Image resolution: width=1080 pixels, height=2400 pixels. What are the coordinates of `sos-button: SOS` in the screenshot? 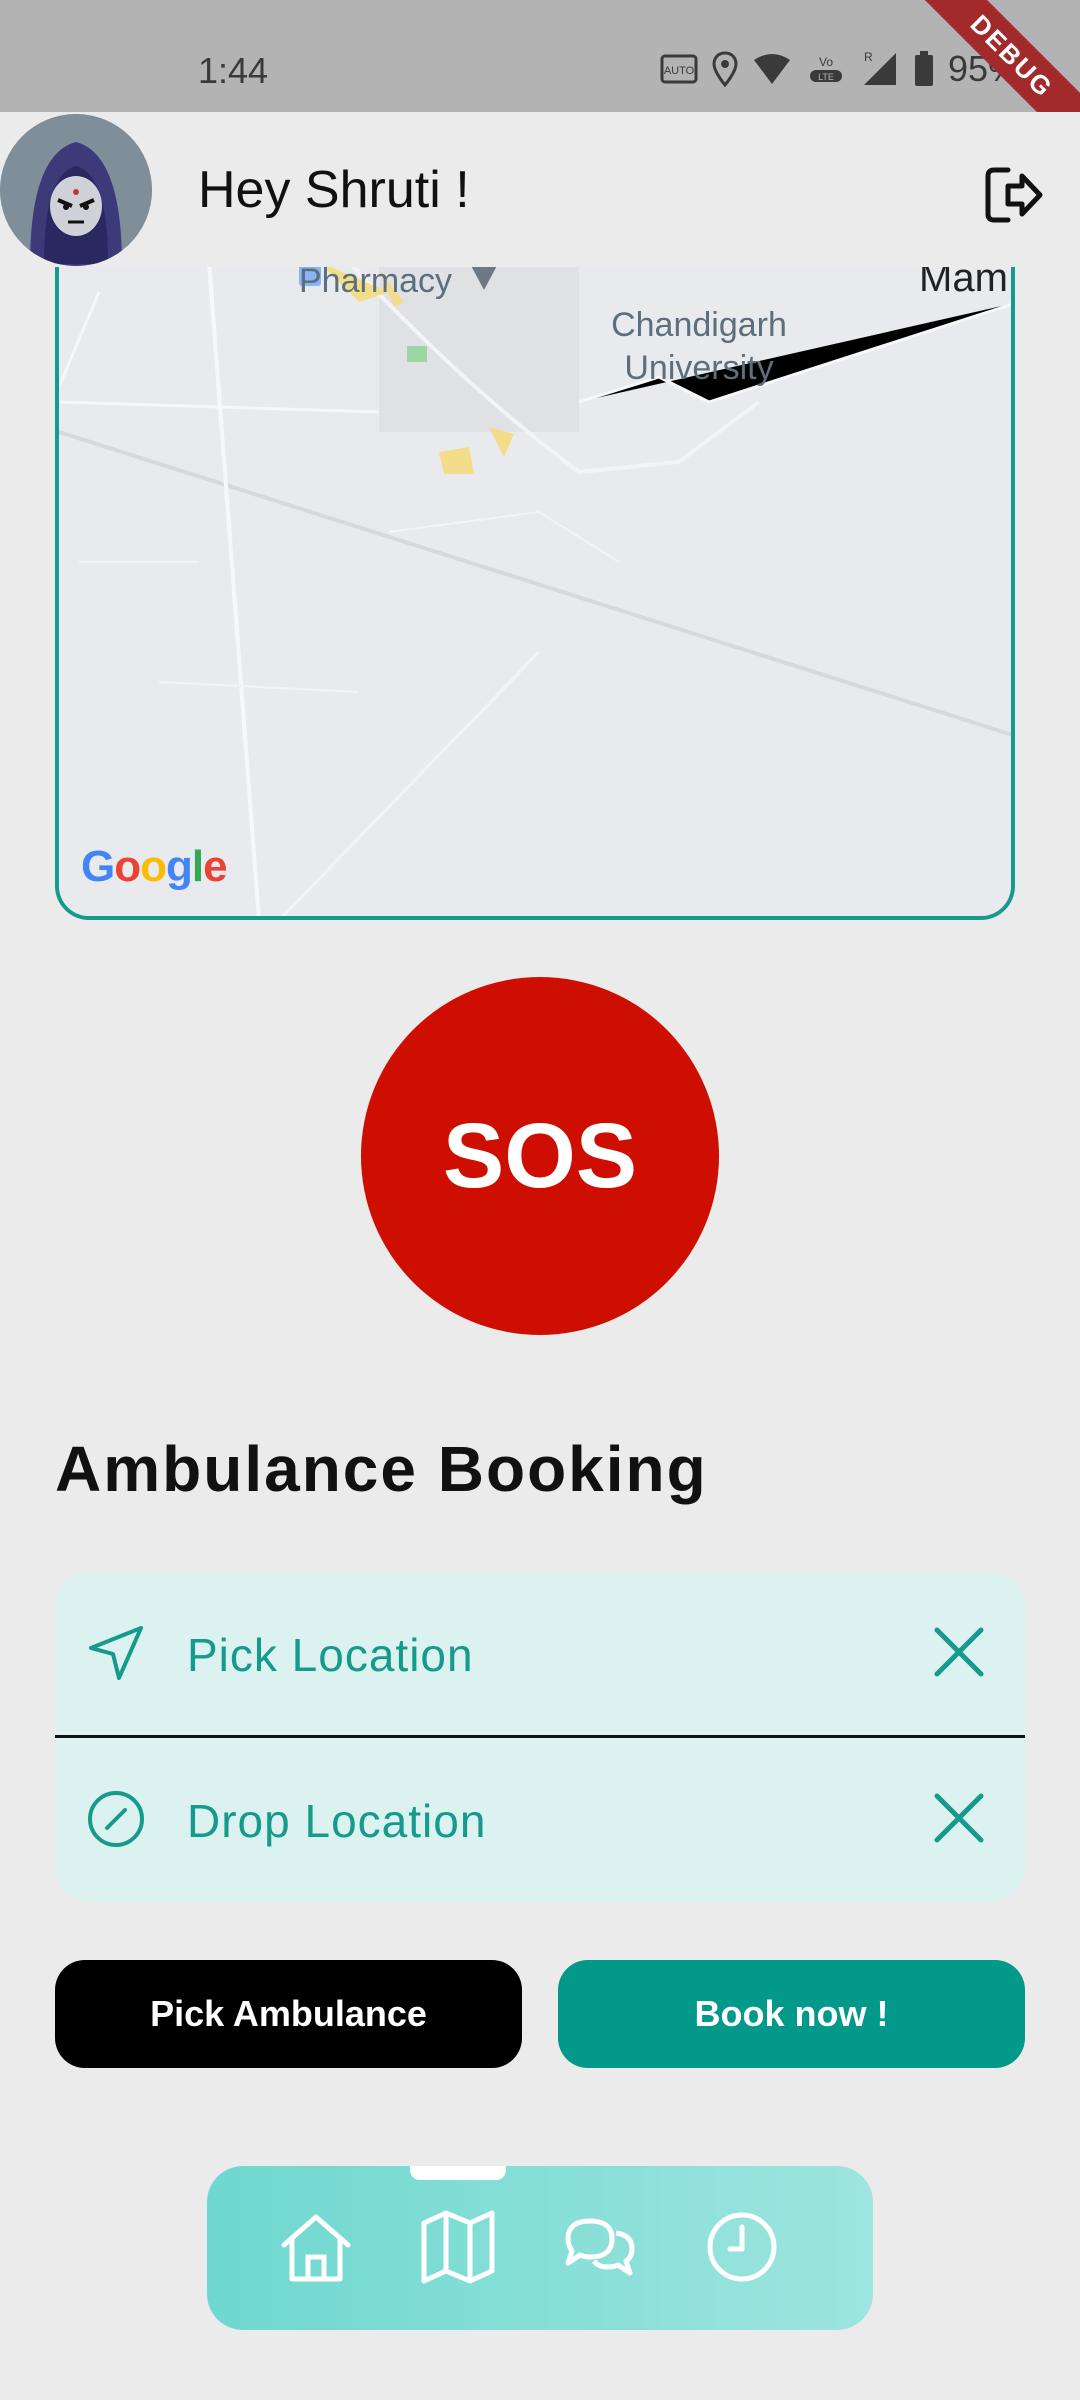 It's located at (540, 1156).